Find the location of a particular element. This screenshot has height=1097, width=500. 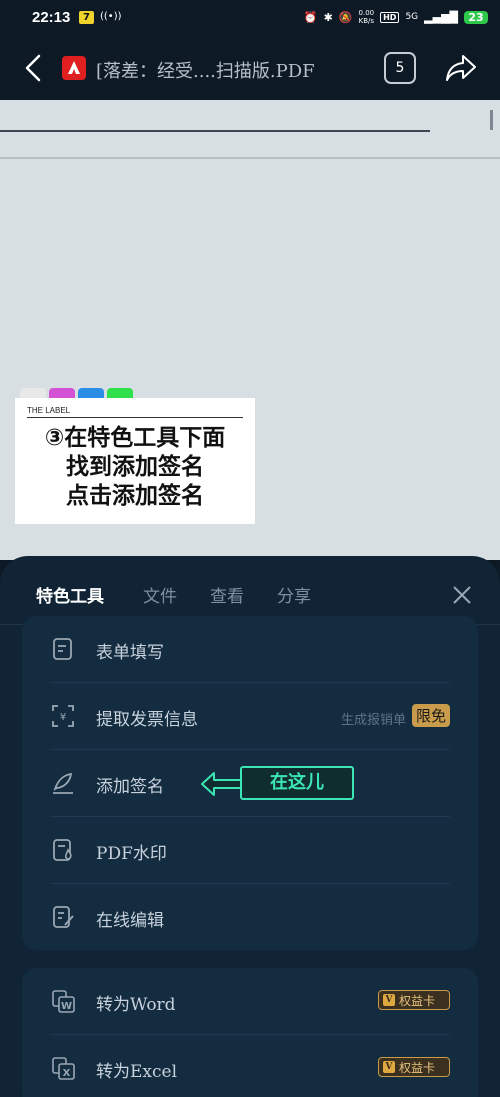

signal-bars-icon: ▂▄▆█ is located at coordinates (441, 17).